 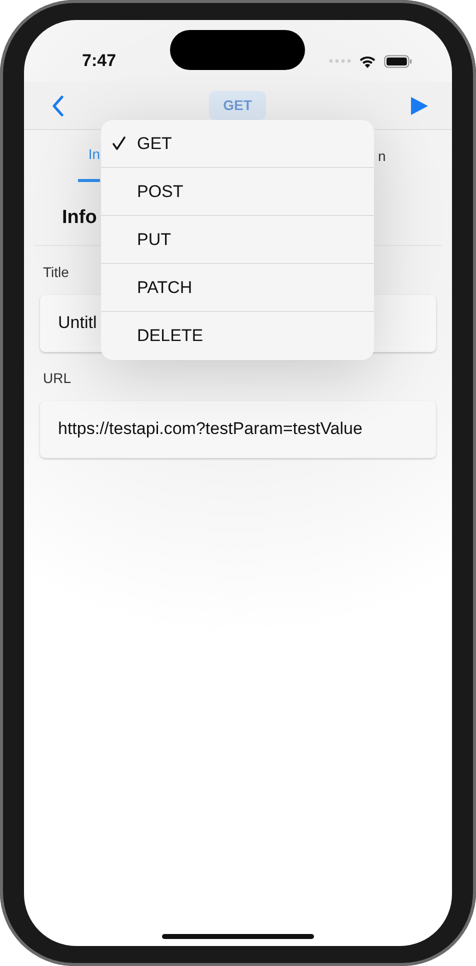 I want to click on back-icon, so click(x=58, y=105).